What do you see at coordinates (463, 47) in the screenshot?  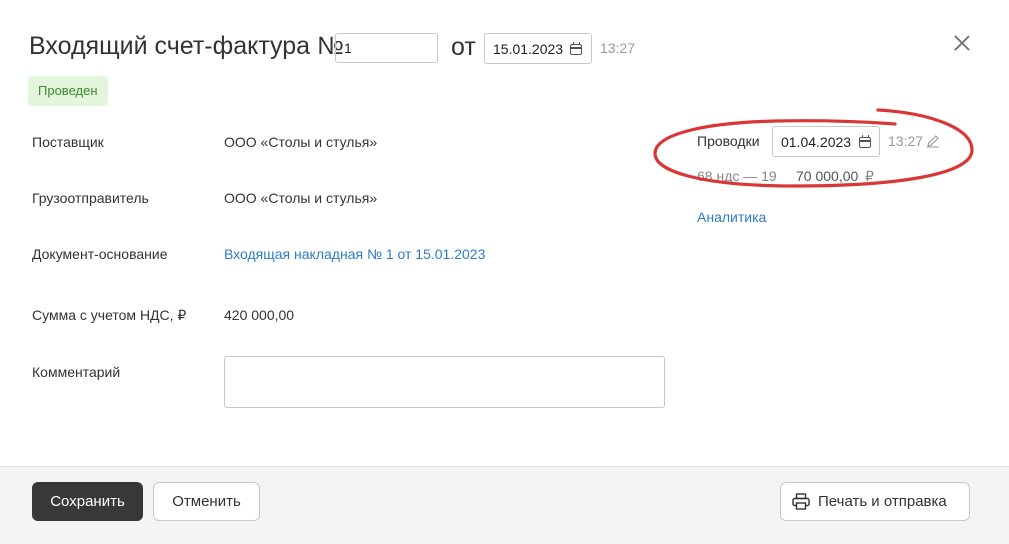 I see `from-label: от` at bounding box center [463, 47].